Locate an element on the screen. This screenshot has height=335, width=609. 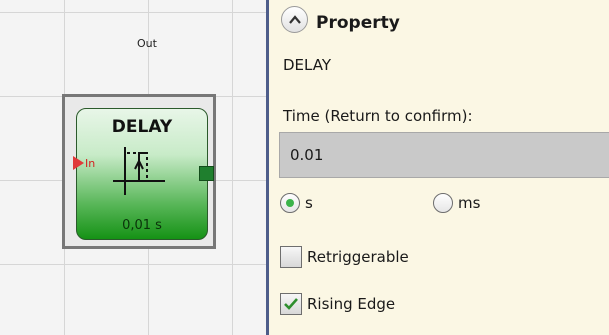
rising-edge-option: Rising Edge is located at coordinates (337, 304).